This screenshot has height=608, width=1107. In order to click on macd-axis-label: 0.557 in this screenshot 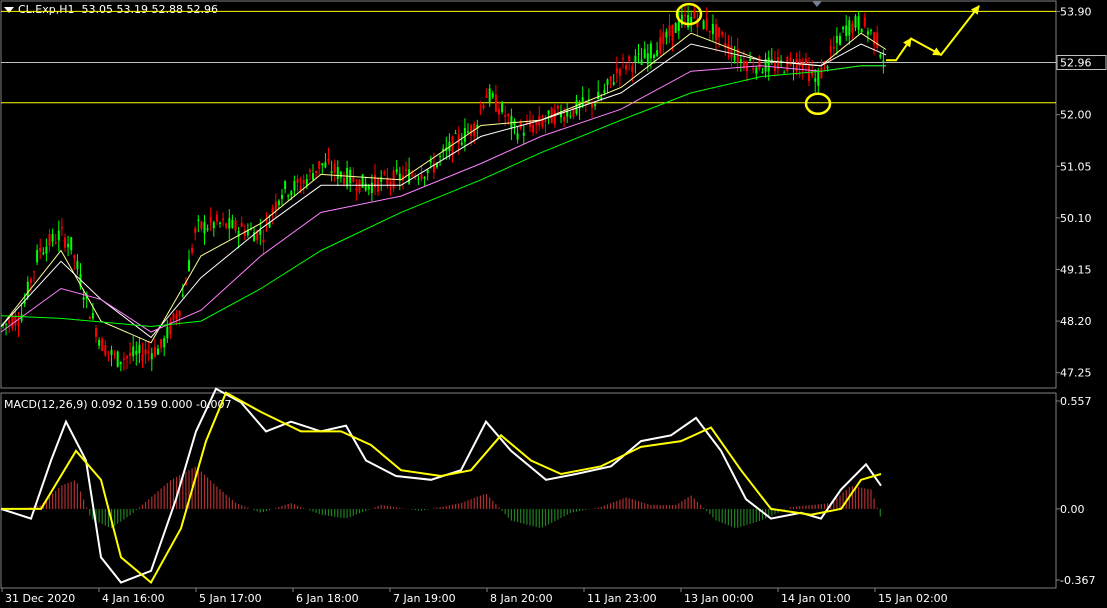, I will do `click(1076, 401)`.